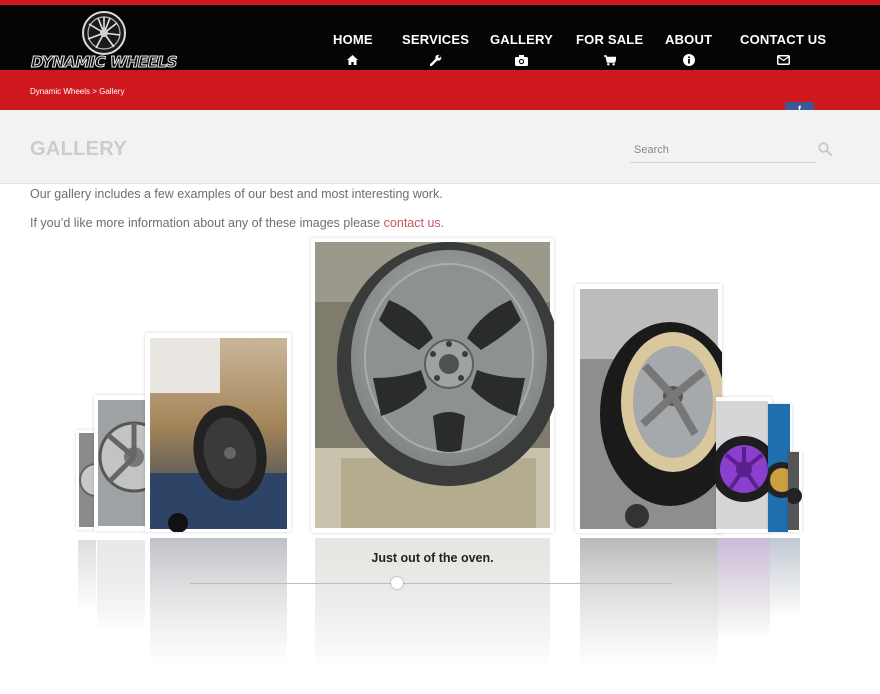 Image resolution: width=880 pixels, height=694 pixels. Describe the element at coordinates (77, 91) in the screenshot. I see `breadcrumb: Dynamic Wheels > Gallery` at that location.